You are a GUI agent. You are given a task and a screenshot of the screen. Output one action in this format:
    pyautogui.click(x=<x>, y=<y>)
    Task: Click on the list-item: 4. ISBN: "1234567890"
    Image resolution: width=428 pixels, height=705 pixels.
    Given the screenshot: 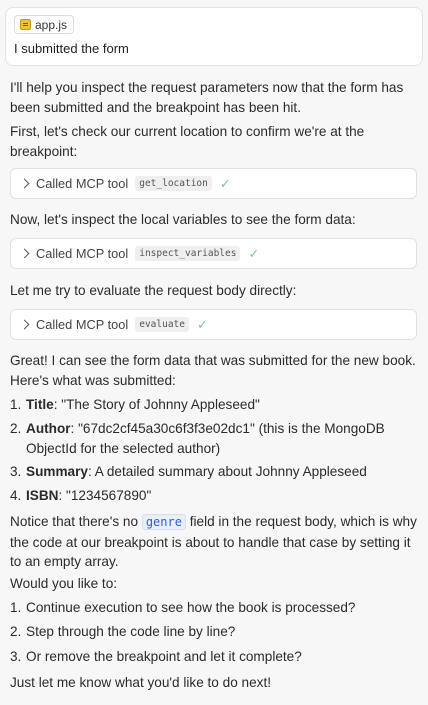 What is the action you would take?
    pyautogui.click(x=214, y=496)
    